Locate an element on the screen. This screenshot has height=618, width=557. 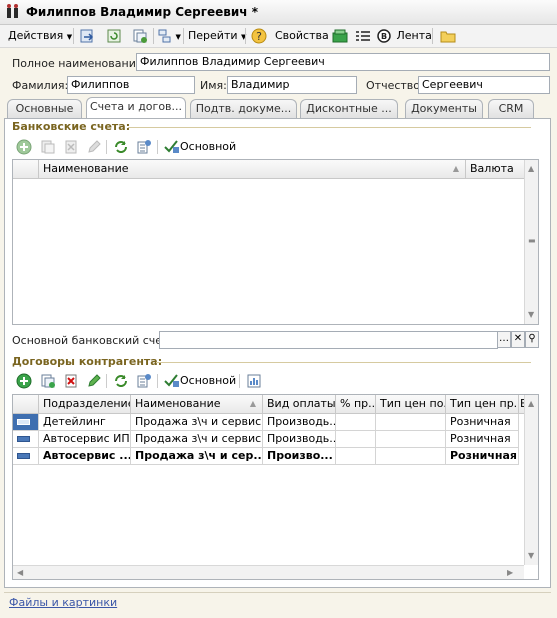
report-icon is located at coordinates (254, 381).